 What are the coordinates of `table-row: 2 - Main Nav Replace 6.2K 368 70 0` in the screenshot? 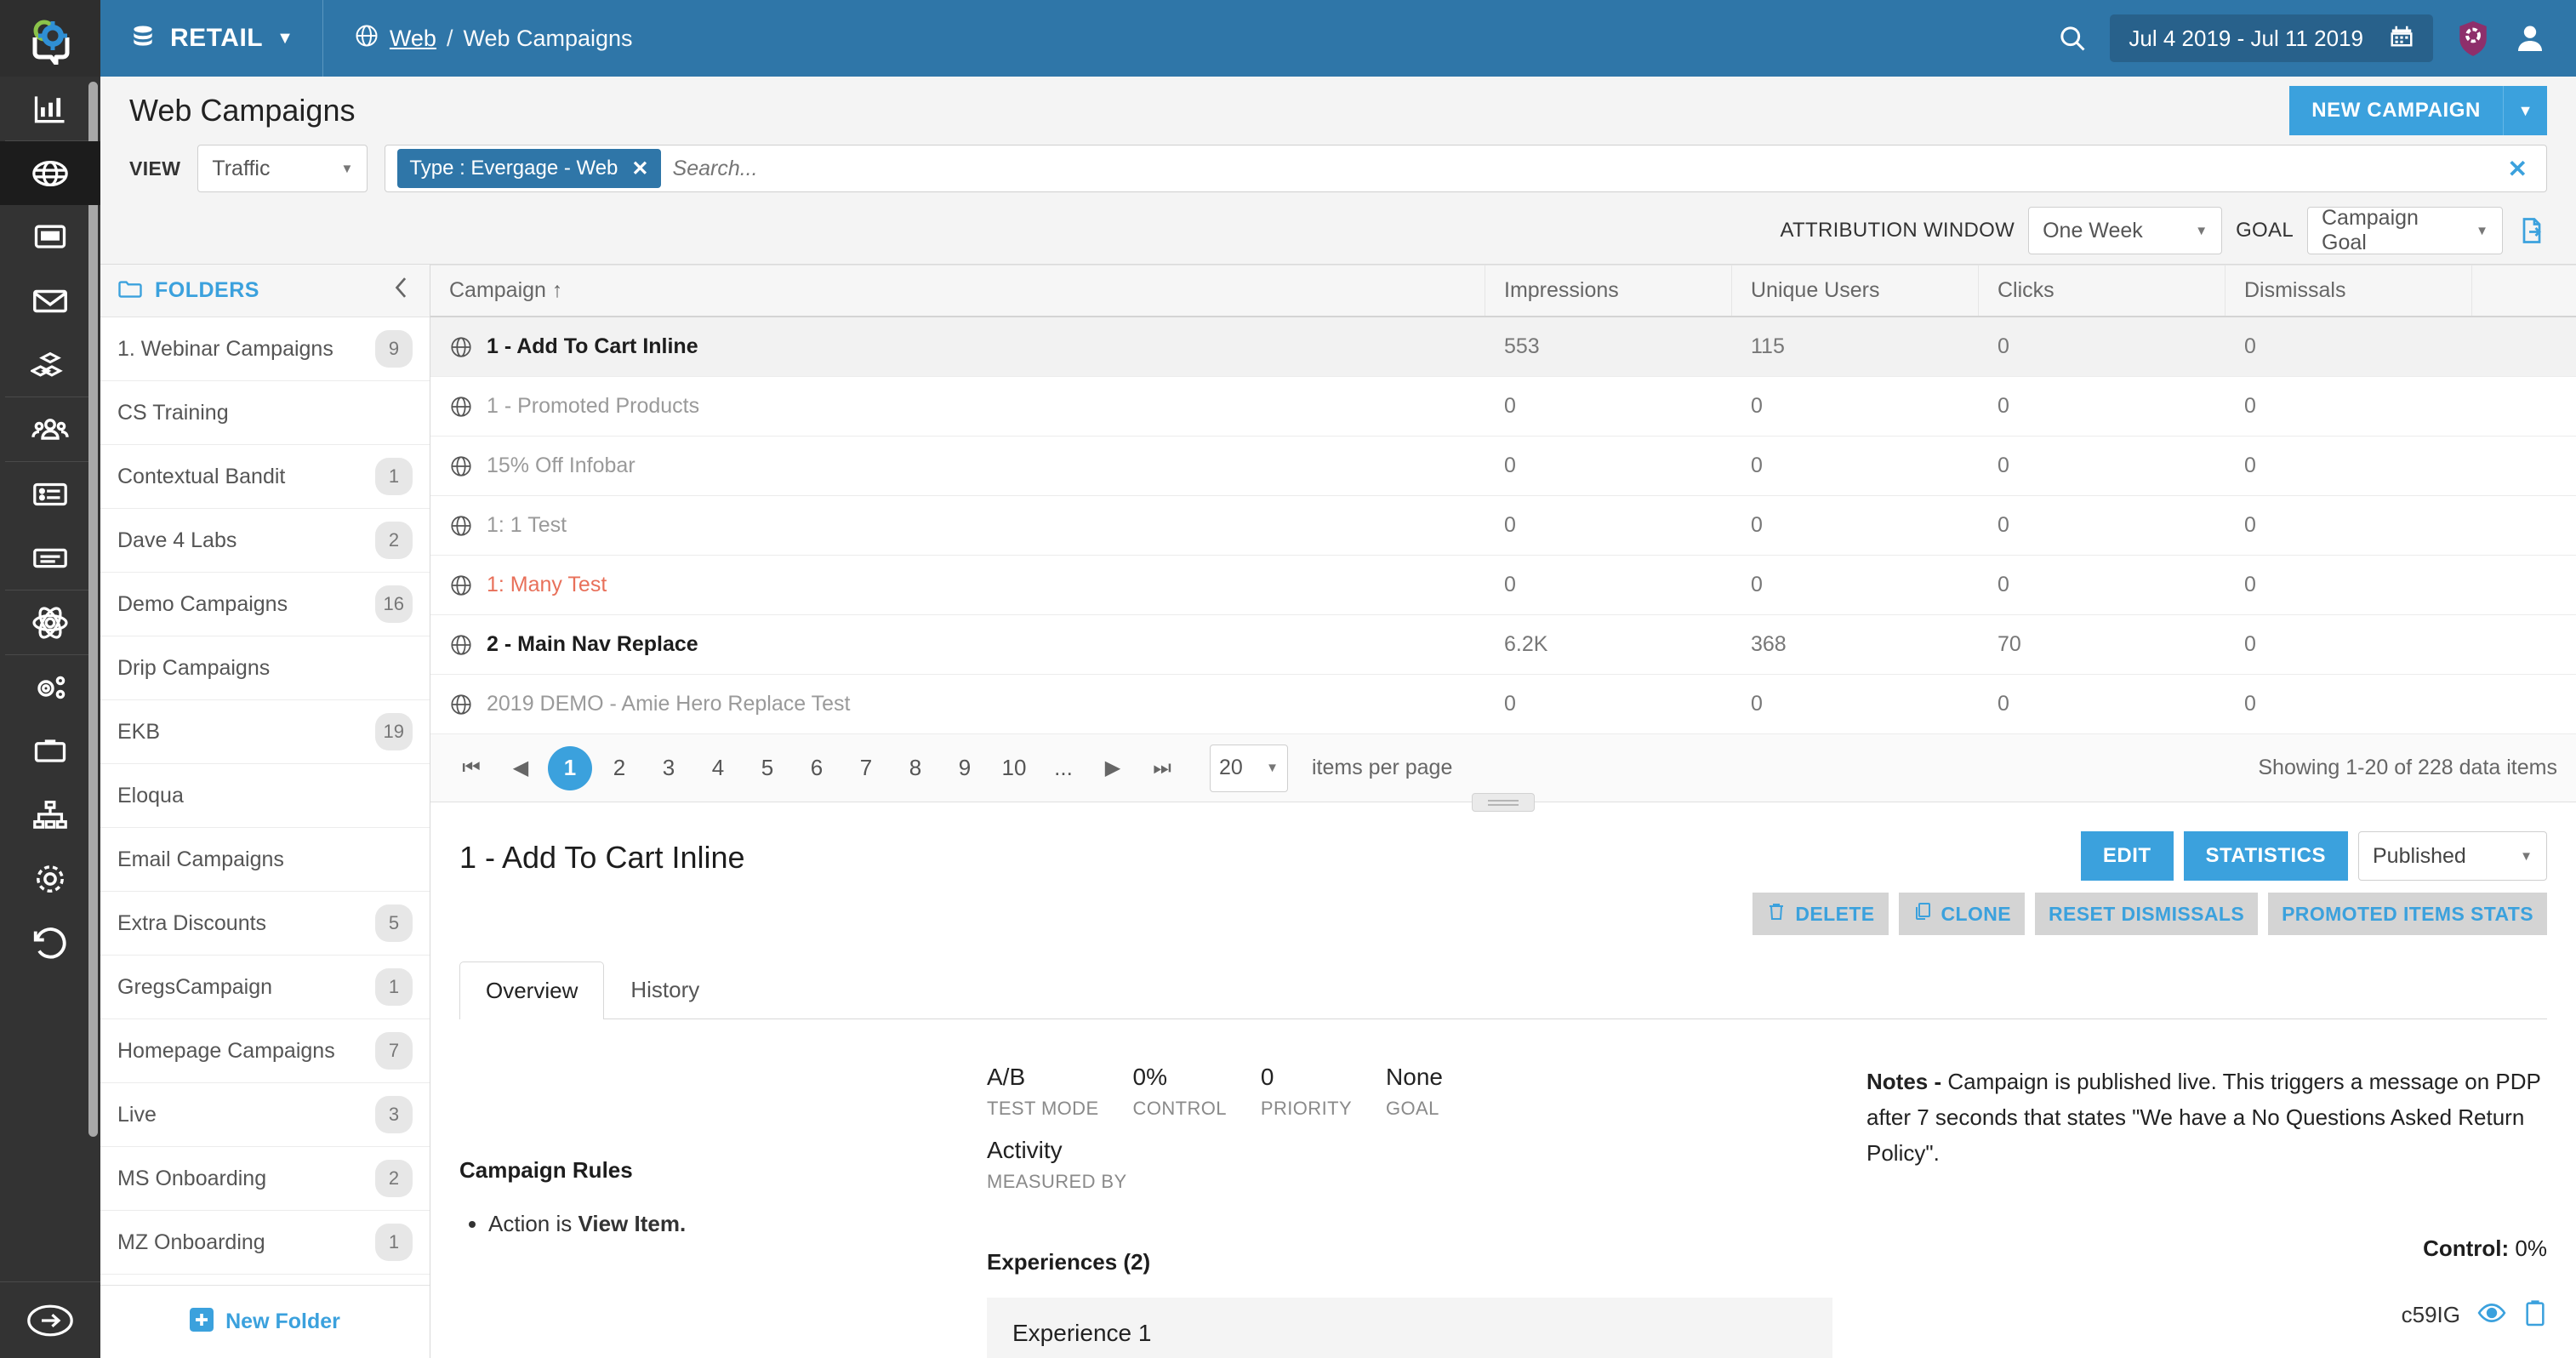 It's located at (1503, 645).